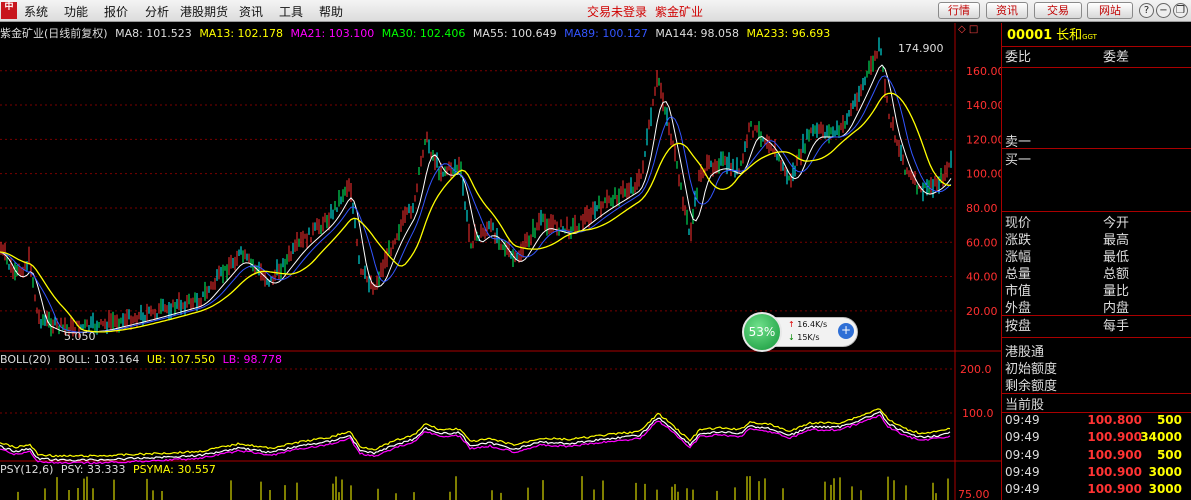  Describe the element at coordinates (1096, 421) in the screenshot. I see `trade-row: 09:49 100.800 500` at that location.